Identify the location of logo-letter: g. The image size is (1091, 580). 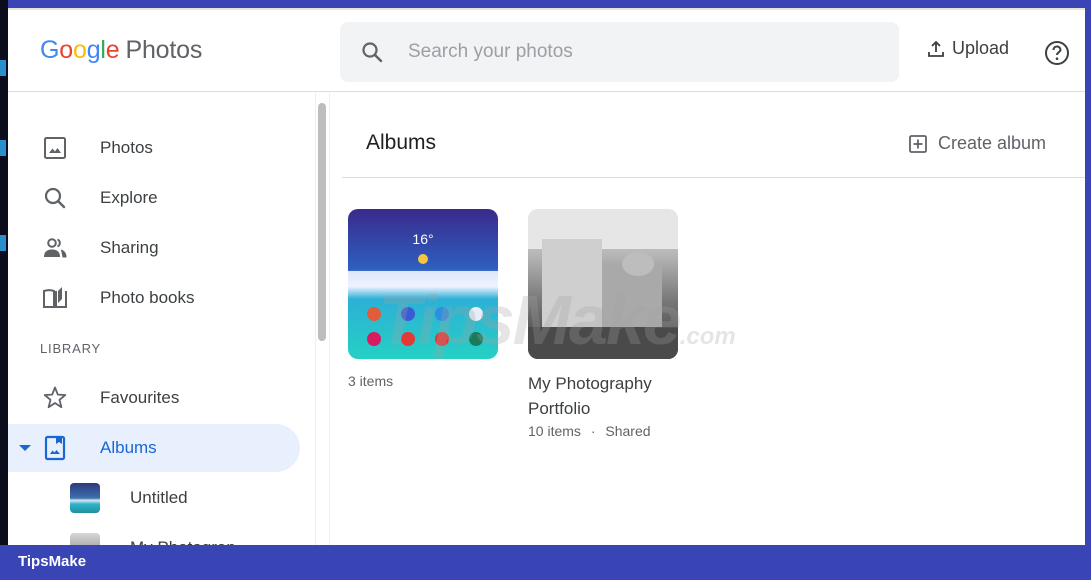
(93, 50).